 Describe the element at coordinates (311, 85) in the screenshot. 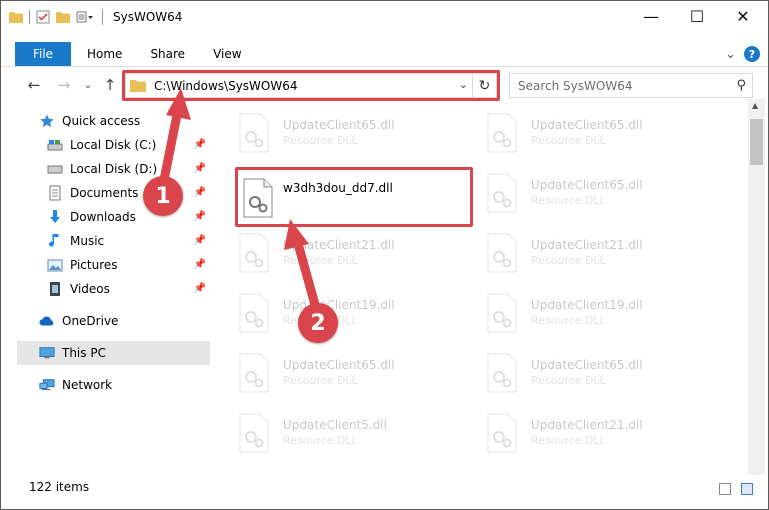

I see `address-highlight-box` at that location.